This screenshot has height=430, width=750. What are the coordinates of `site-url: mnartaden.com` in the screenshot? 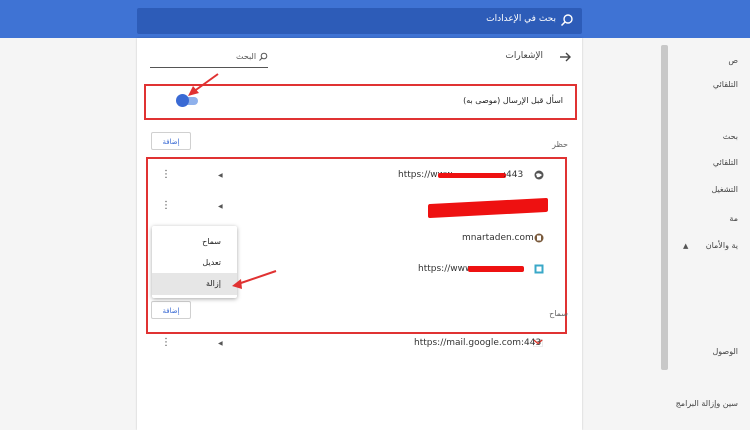 It's located at (498, 238).